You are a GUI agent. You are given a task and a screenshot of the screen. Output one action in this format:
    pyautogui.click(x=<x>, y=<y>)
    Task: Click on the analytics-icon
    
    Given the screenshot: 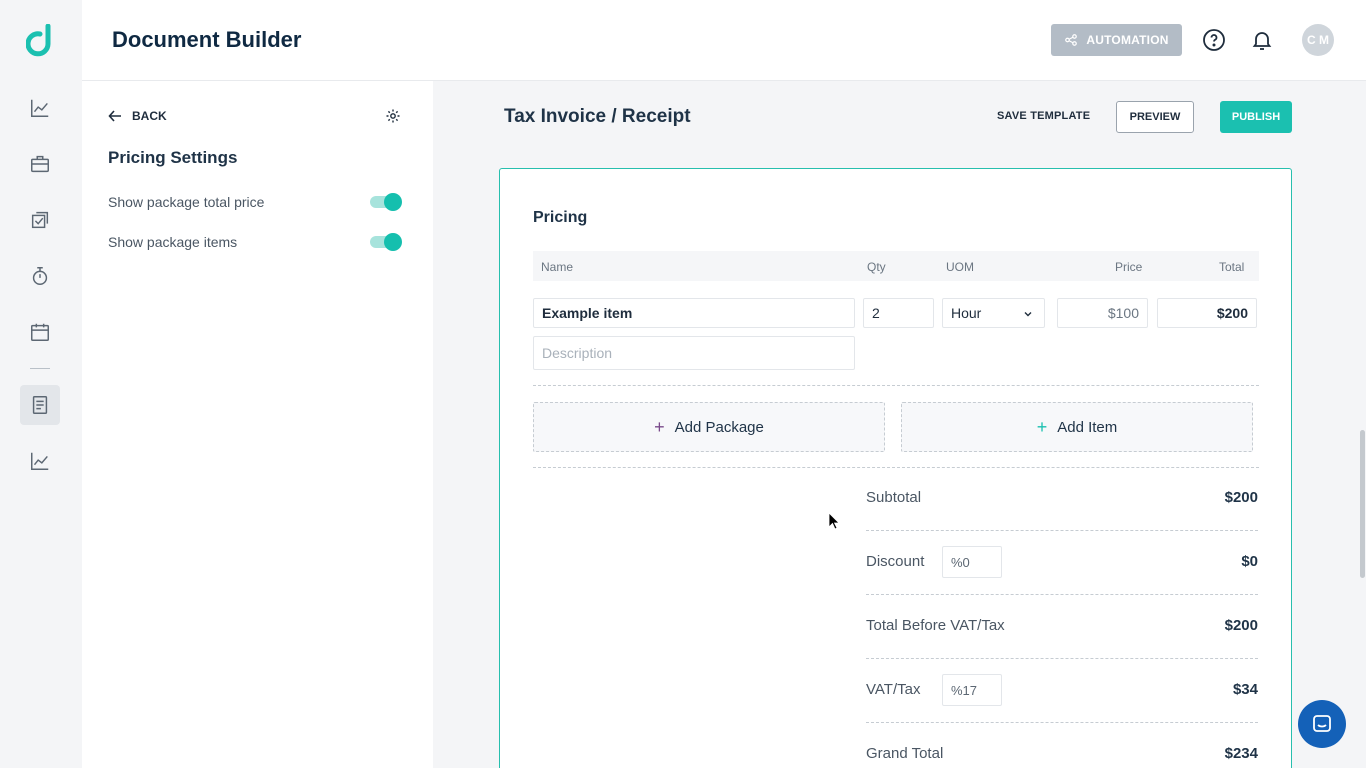 What is the action you would take?
    pyautogui.click(x=40, y=108)
    